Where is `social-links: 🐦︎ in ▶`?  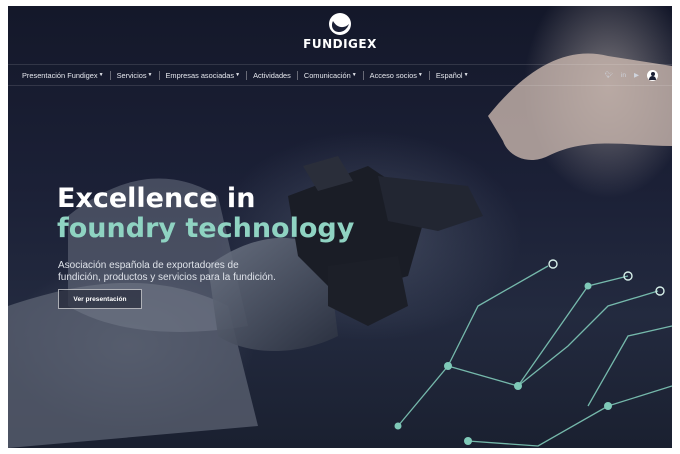
social-links: 🐦︎ in ▶ is located at coordinates (631, 75).